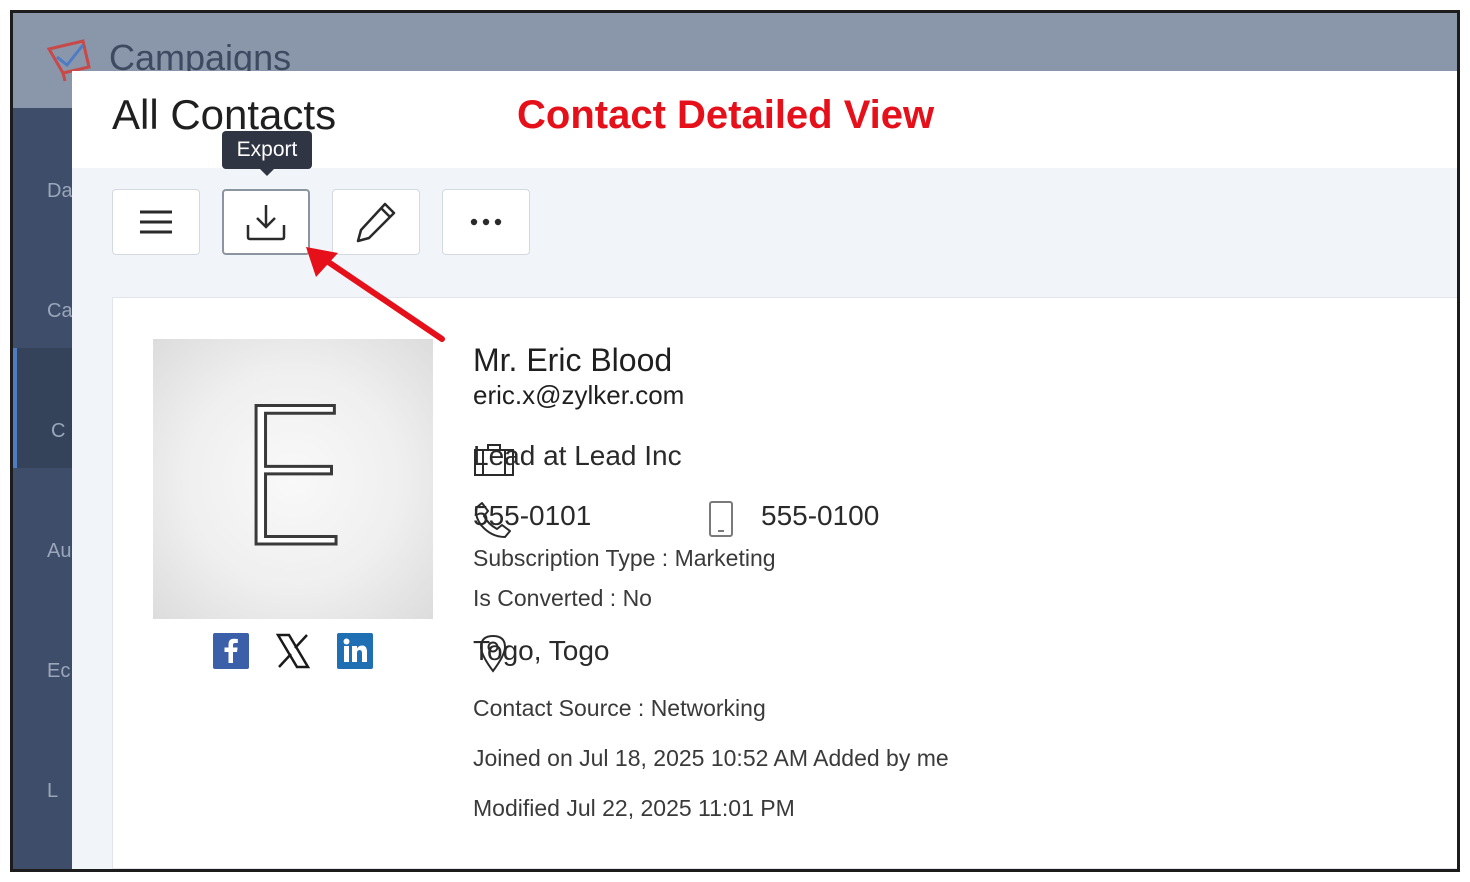 This screenshot has height=882, width=1470. What do you see at coordinates (562, 598) in the screenshot?
I see `is-converted: Is Converted : No` at bounding box center [562, 598].